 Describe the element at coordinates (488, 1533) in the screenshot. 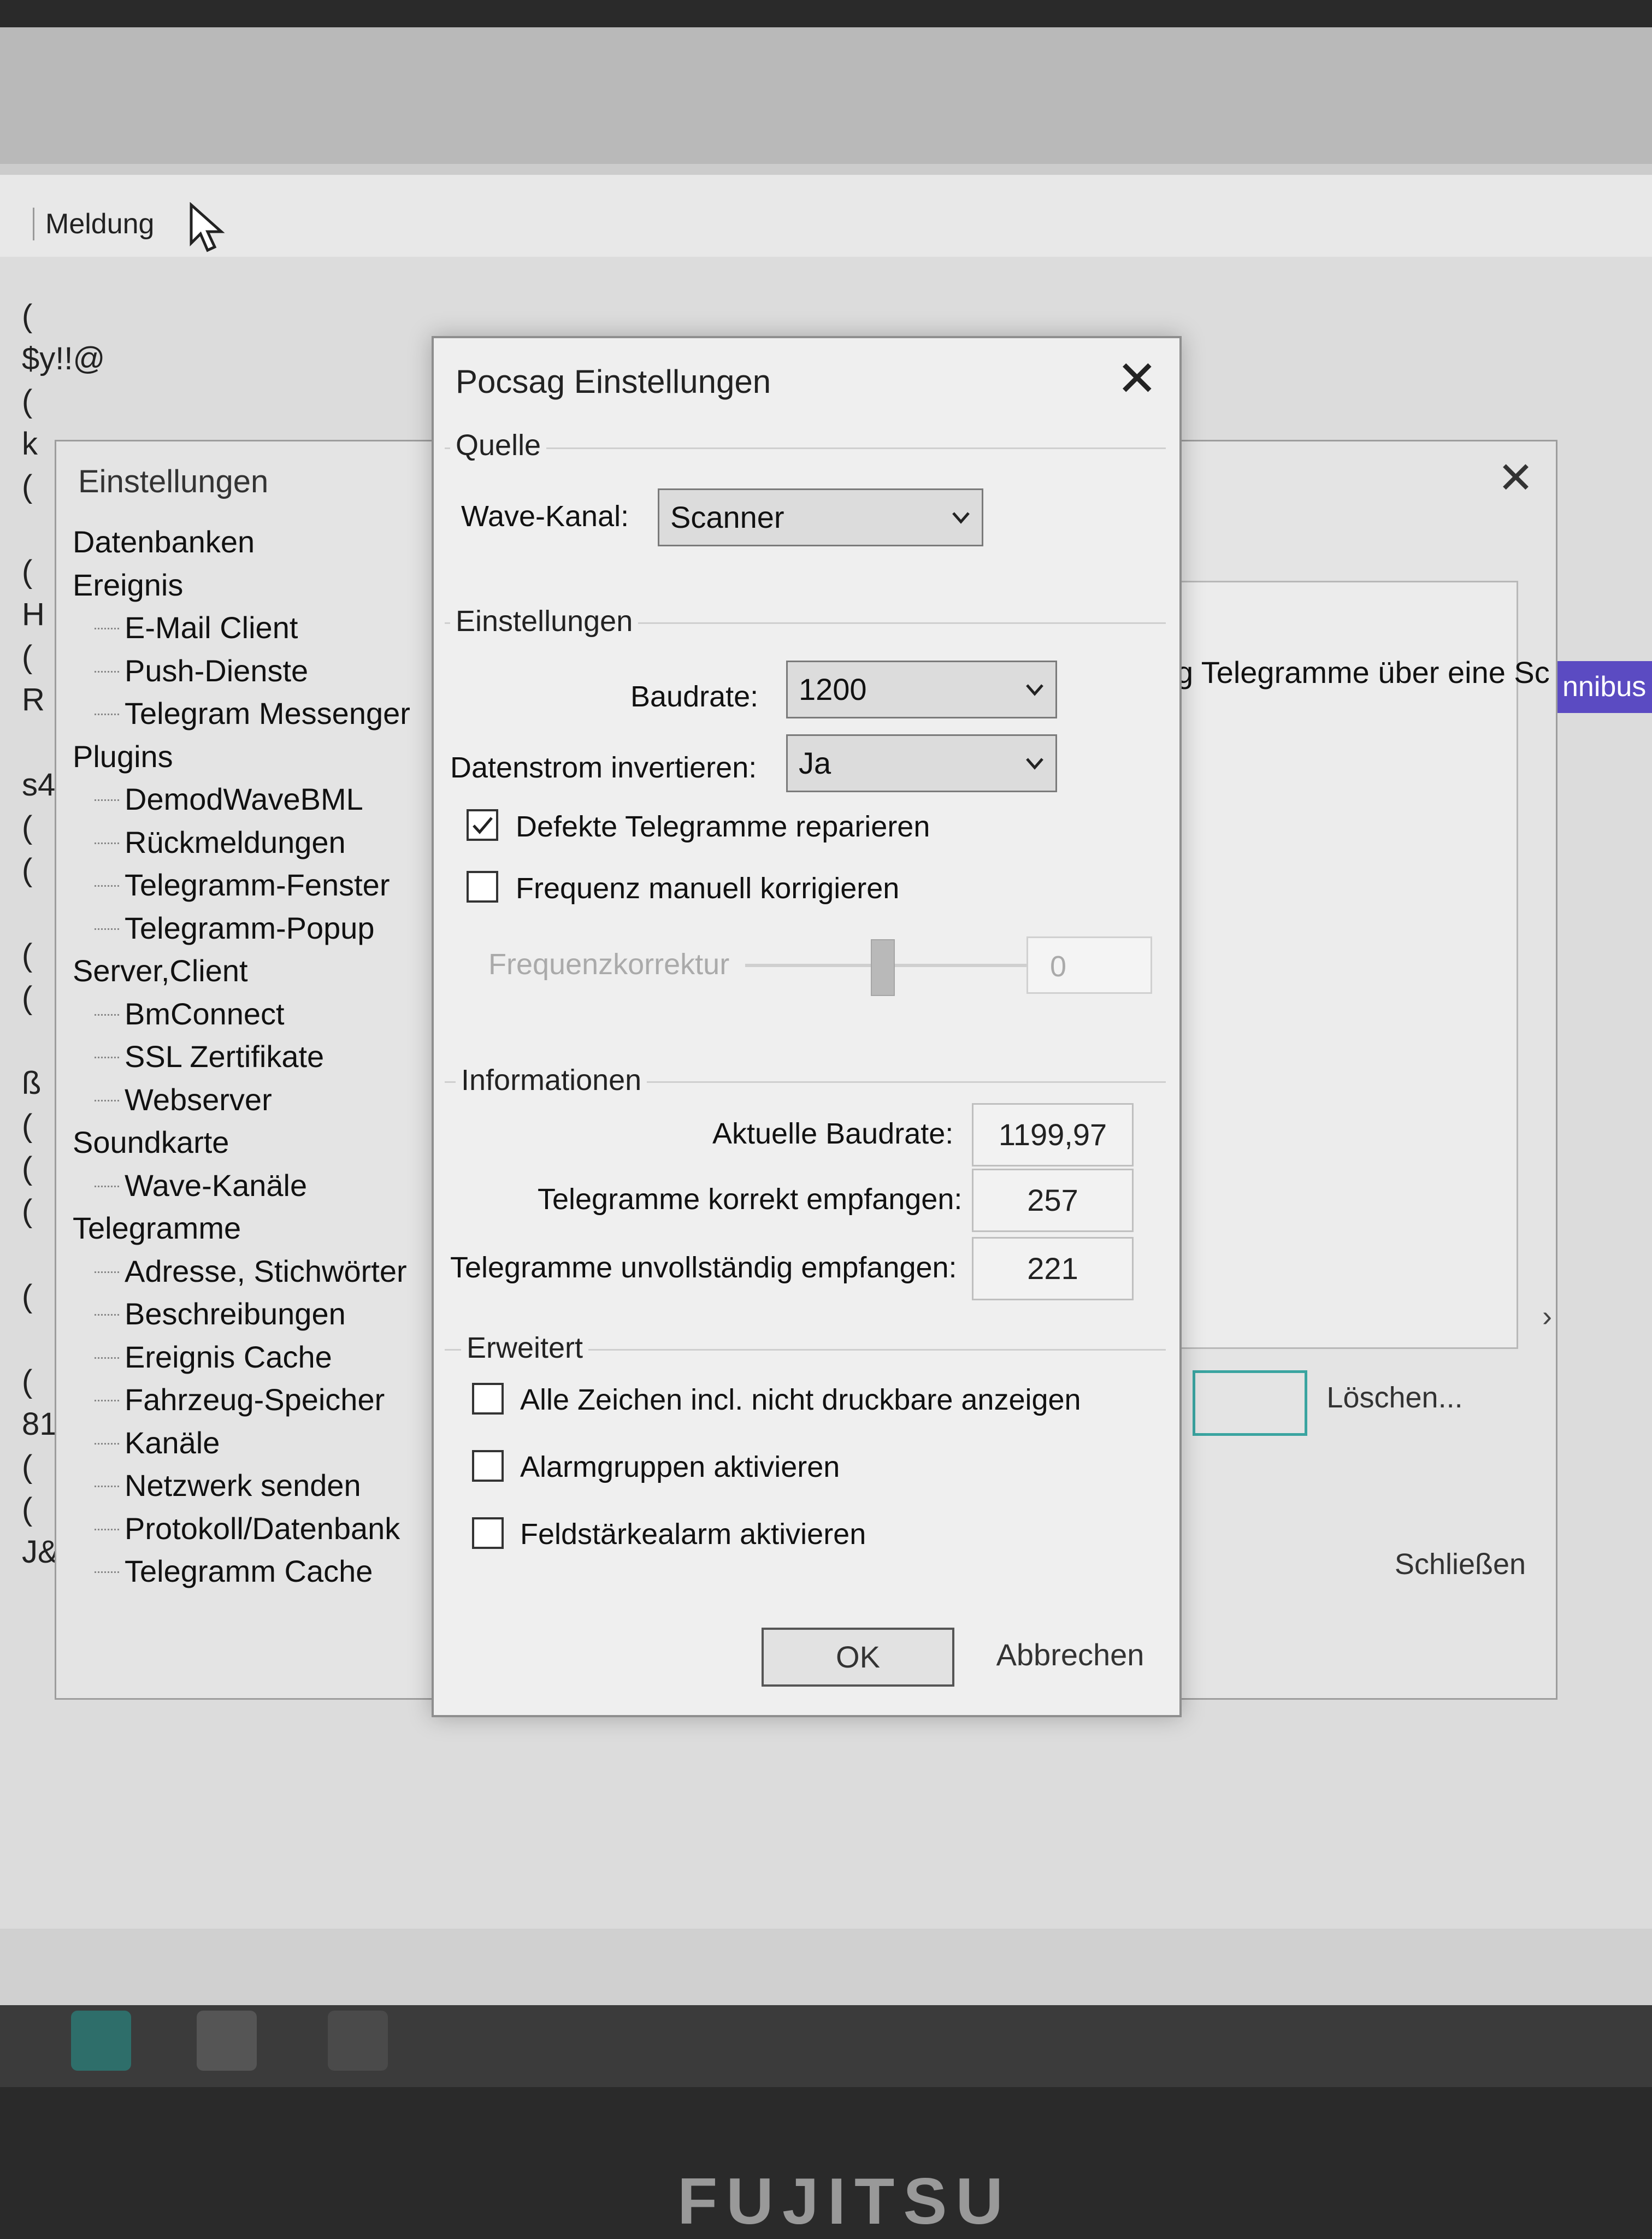

I see `feldstaerke-checkbox` at that location.